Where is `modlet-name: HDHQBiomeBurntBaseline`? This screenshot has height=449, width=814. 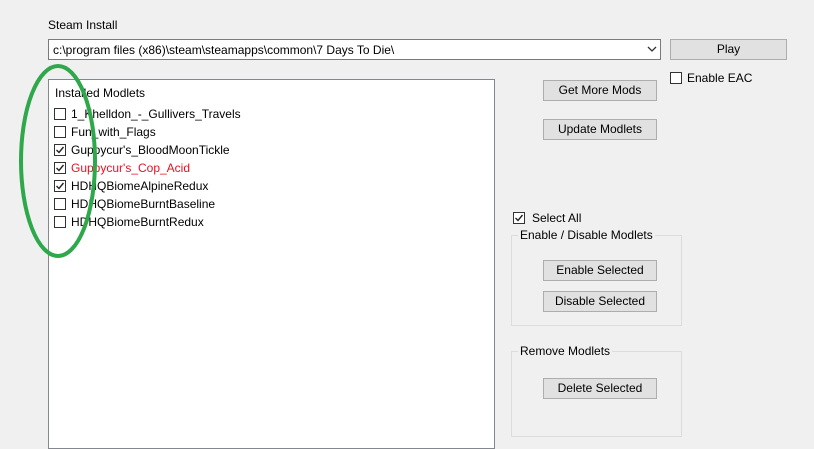
modlet-name: HDHQBiomeBurntBaseline is located at coordinates (143, 204).